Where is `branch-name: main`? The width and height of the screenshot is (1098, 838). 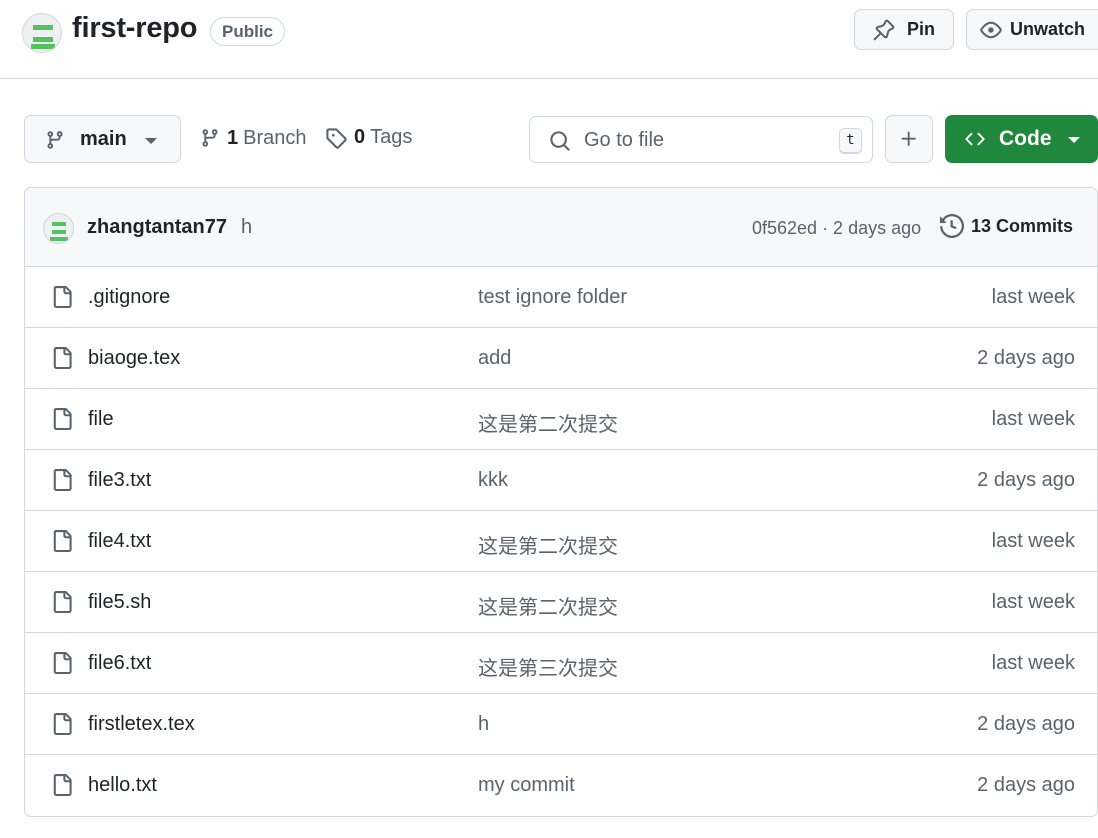 branch-name: main is located at coordinates (103, 139).